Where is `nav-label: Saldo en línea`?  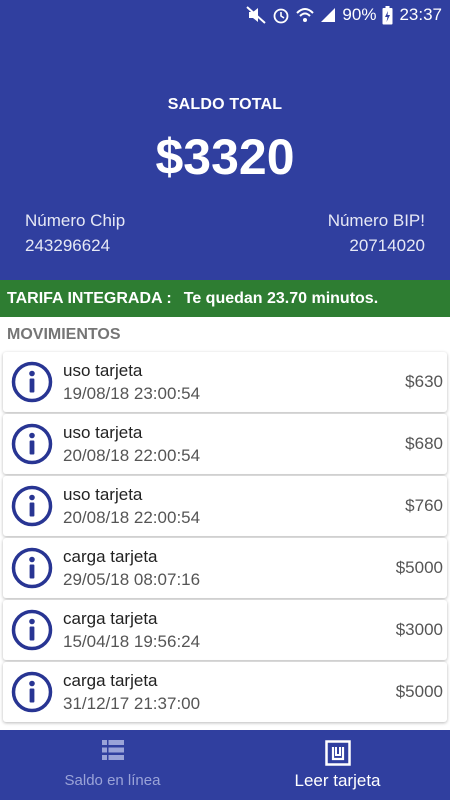
nav-label: Saldo en línea is located at coordinates (112, 780).